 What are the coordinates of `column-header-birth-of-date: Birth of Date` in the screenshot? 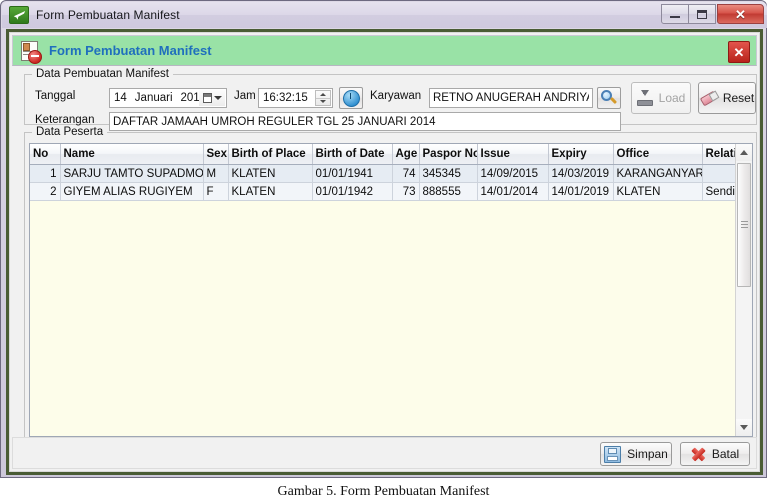 It's located at (352, 154).